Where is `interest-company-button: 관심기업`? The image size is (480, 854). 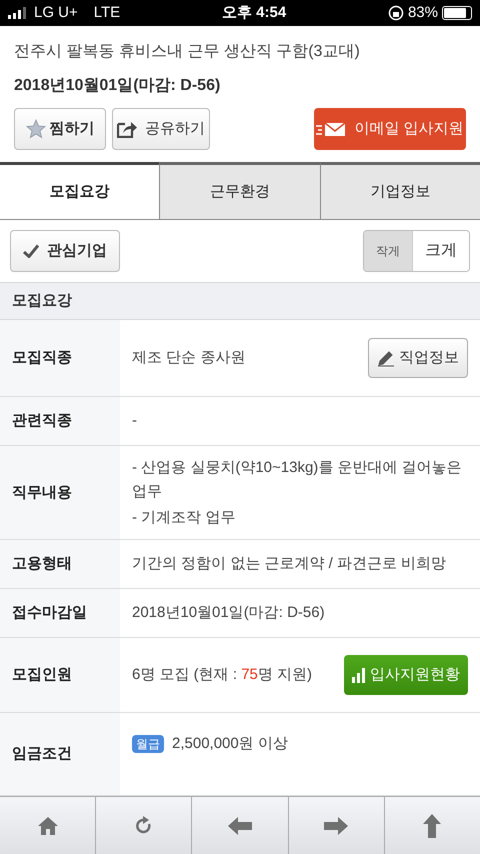
interest-company-button: 관심기업 is located at coordinates (65, 251).